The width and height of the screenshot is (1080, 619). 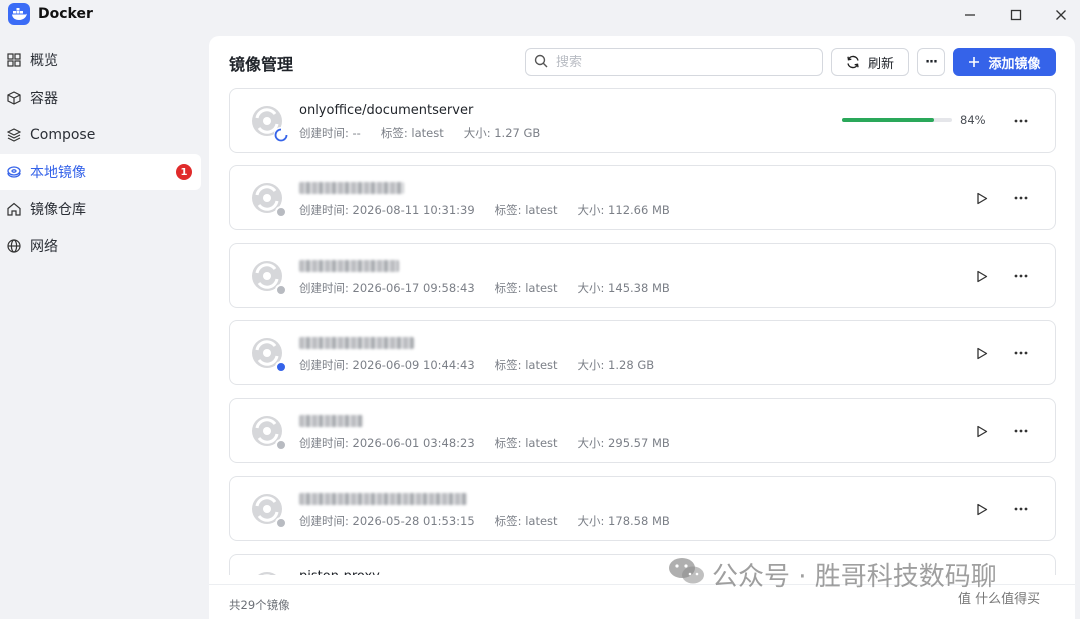 I want to click on image-size: 大小: 178.58 MB, so click(x=623, y=521).